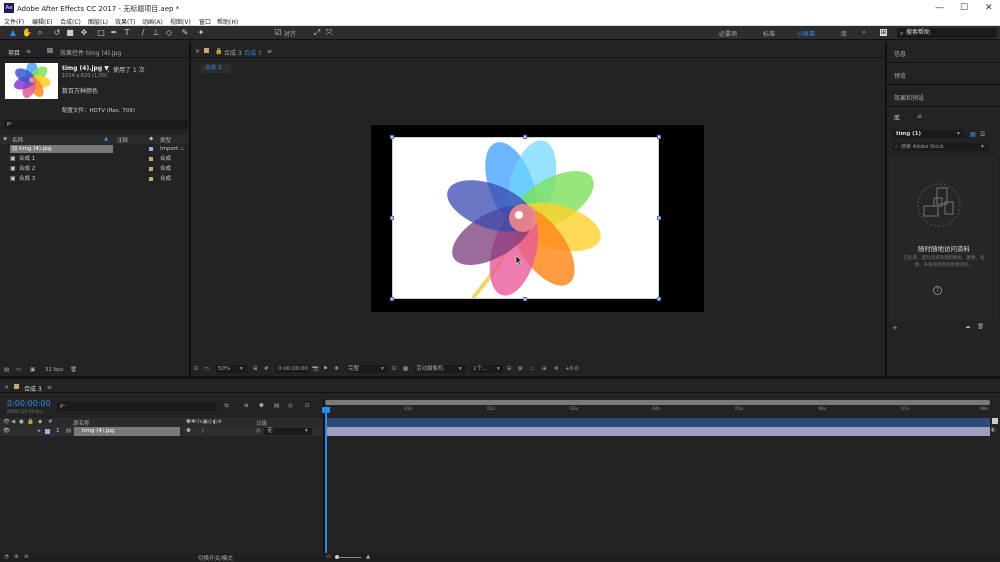 This screenshot has width=1000, height=562. I want to click on transfer-controls-icon: ⊖, so click(26, 557).